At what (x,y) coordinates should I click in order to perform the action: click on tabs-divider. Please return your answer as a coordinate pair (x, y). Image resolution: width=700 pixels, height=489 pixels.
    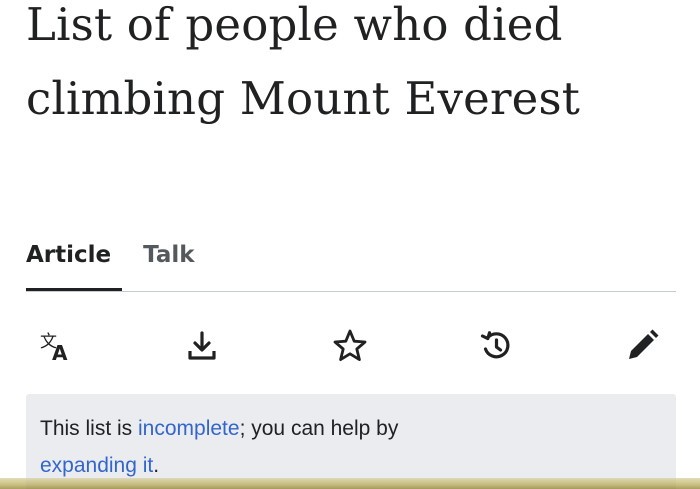
    Looking at the image, I should click on (351, 291).